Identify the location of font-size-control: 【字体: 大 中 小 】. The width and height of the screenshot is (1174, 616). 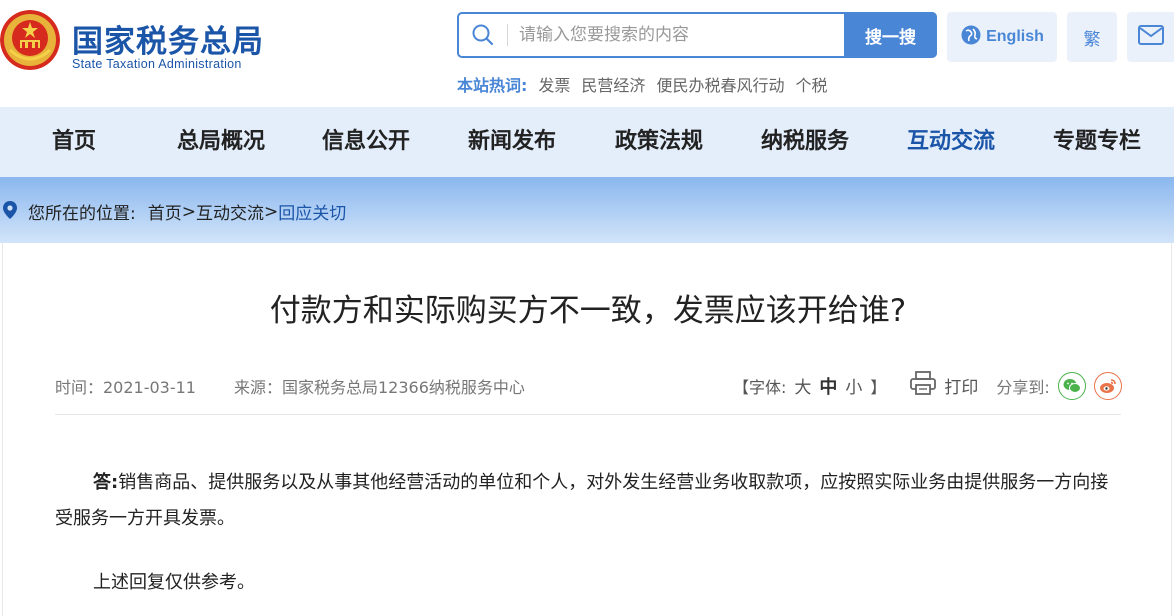
(809, 386).